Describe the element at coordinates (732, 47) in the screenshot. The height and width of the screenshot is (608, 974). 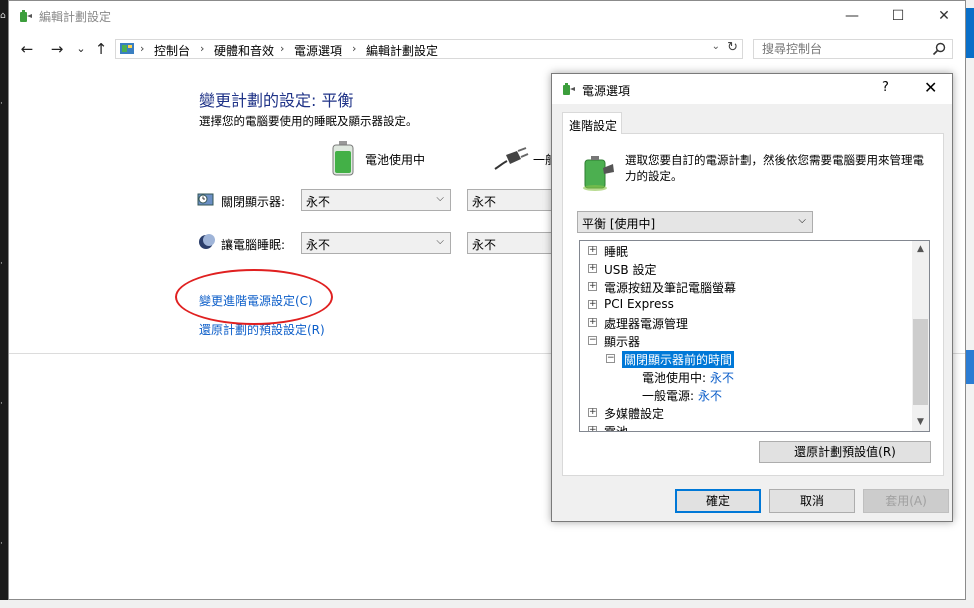
I see `refresh-icon: ↻` at that location.